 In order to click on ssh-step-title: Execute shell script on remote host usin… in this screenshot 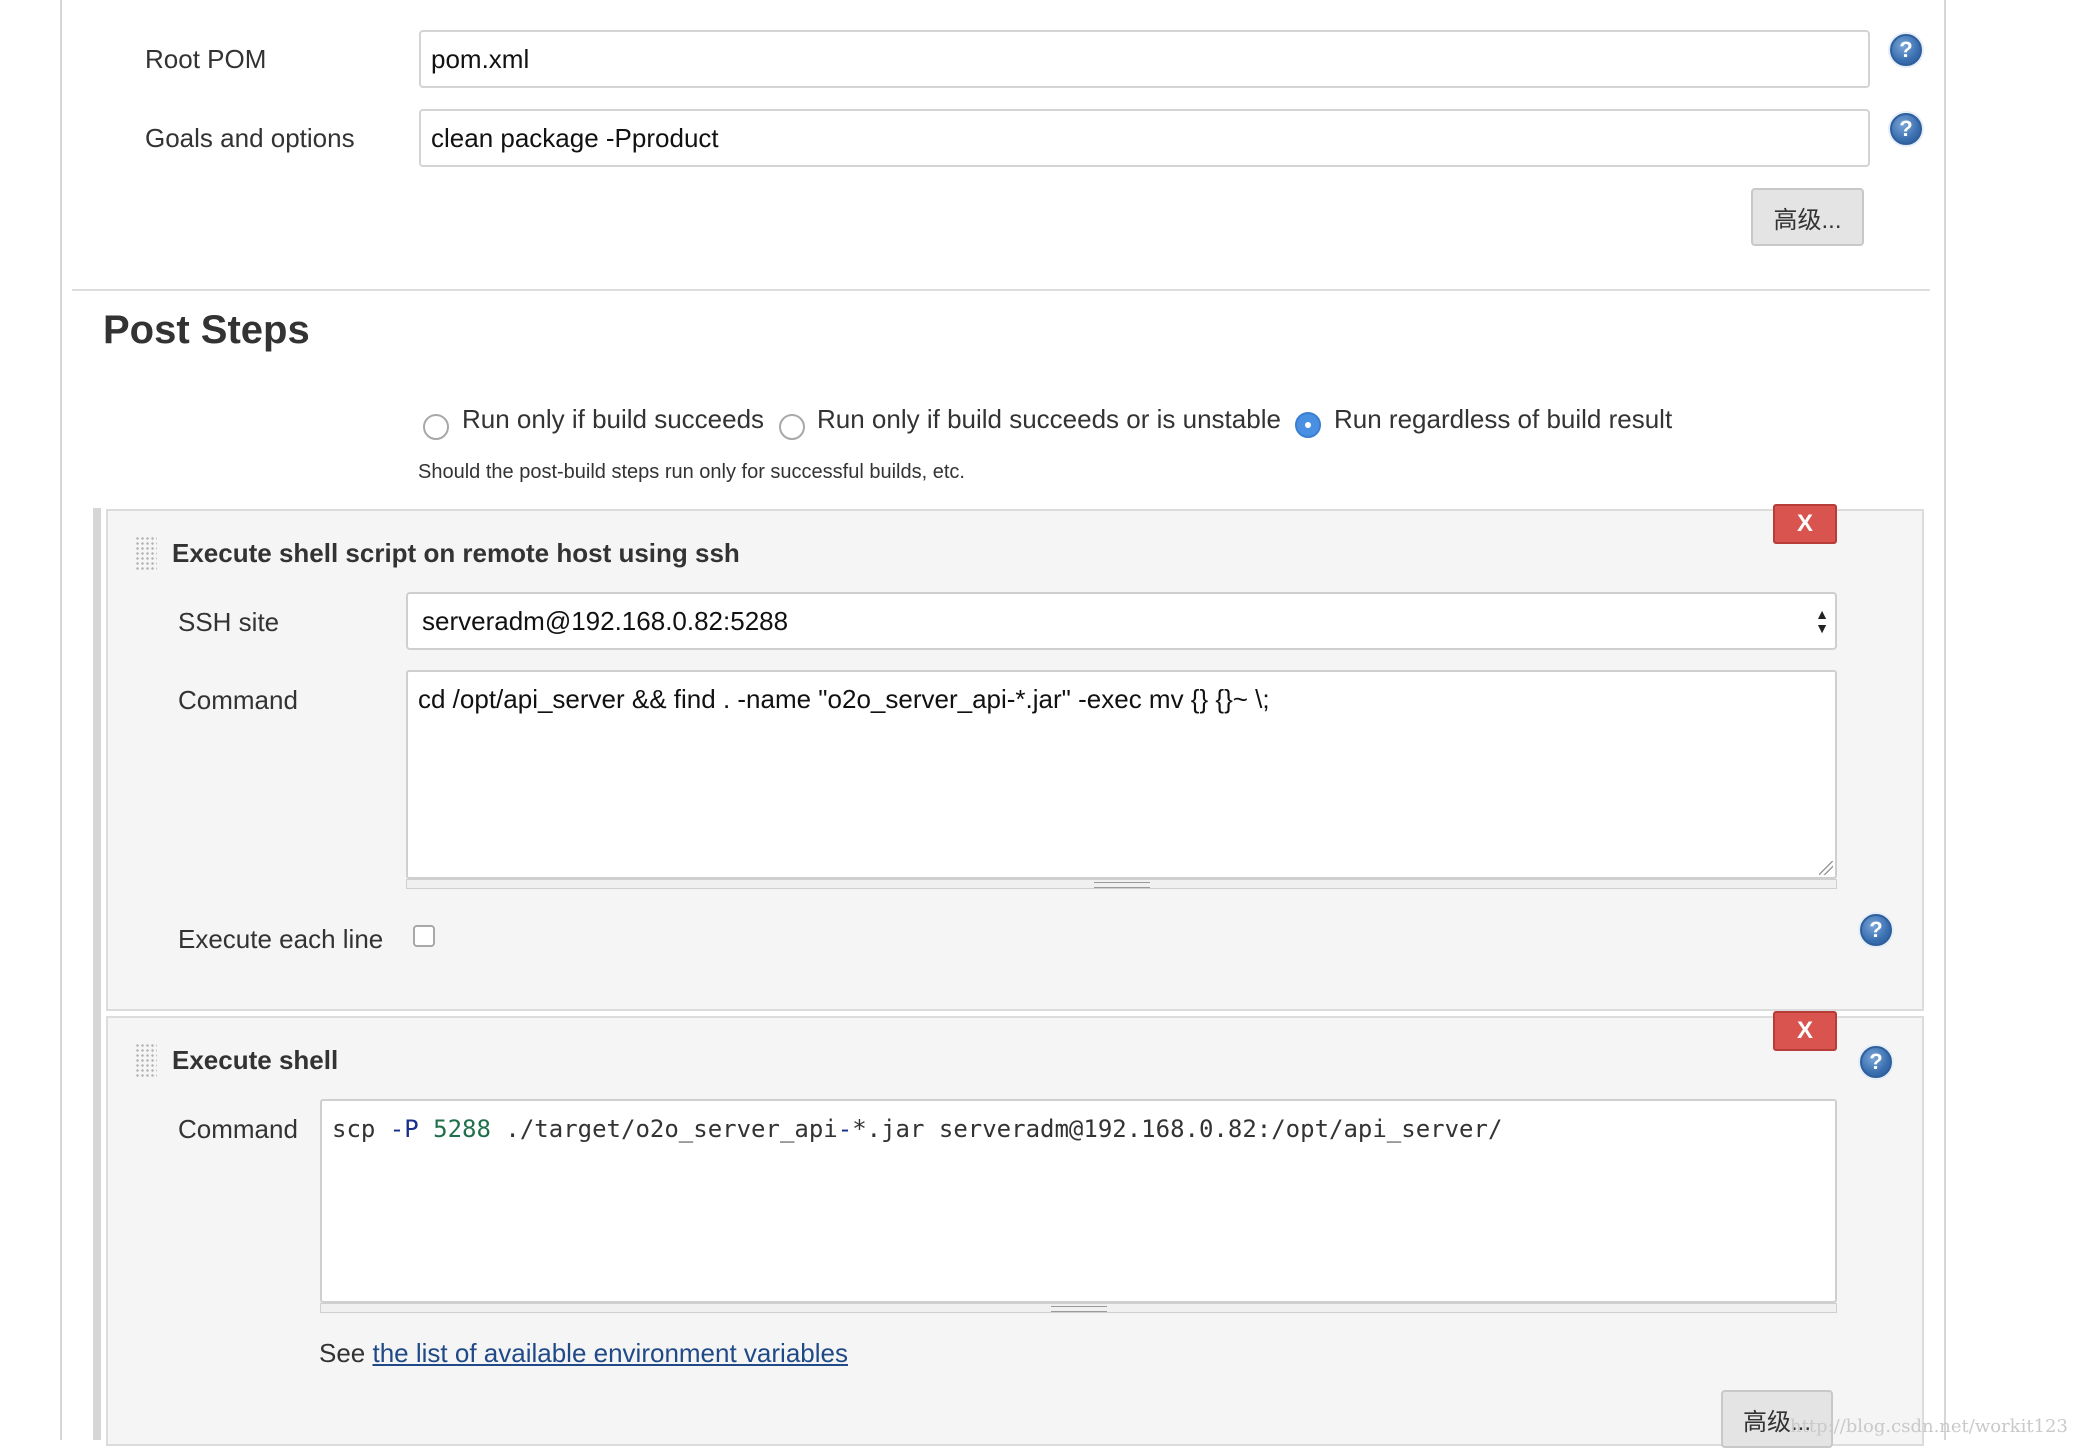, I will do `click(456, 553)`.